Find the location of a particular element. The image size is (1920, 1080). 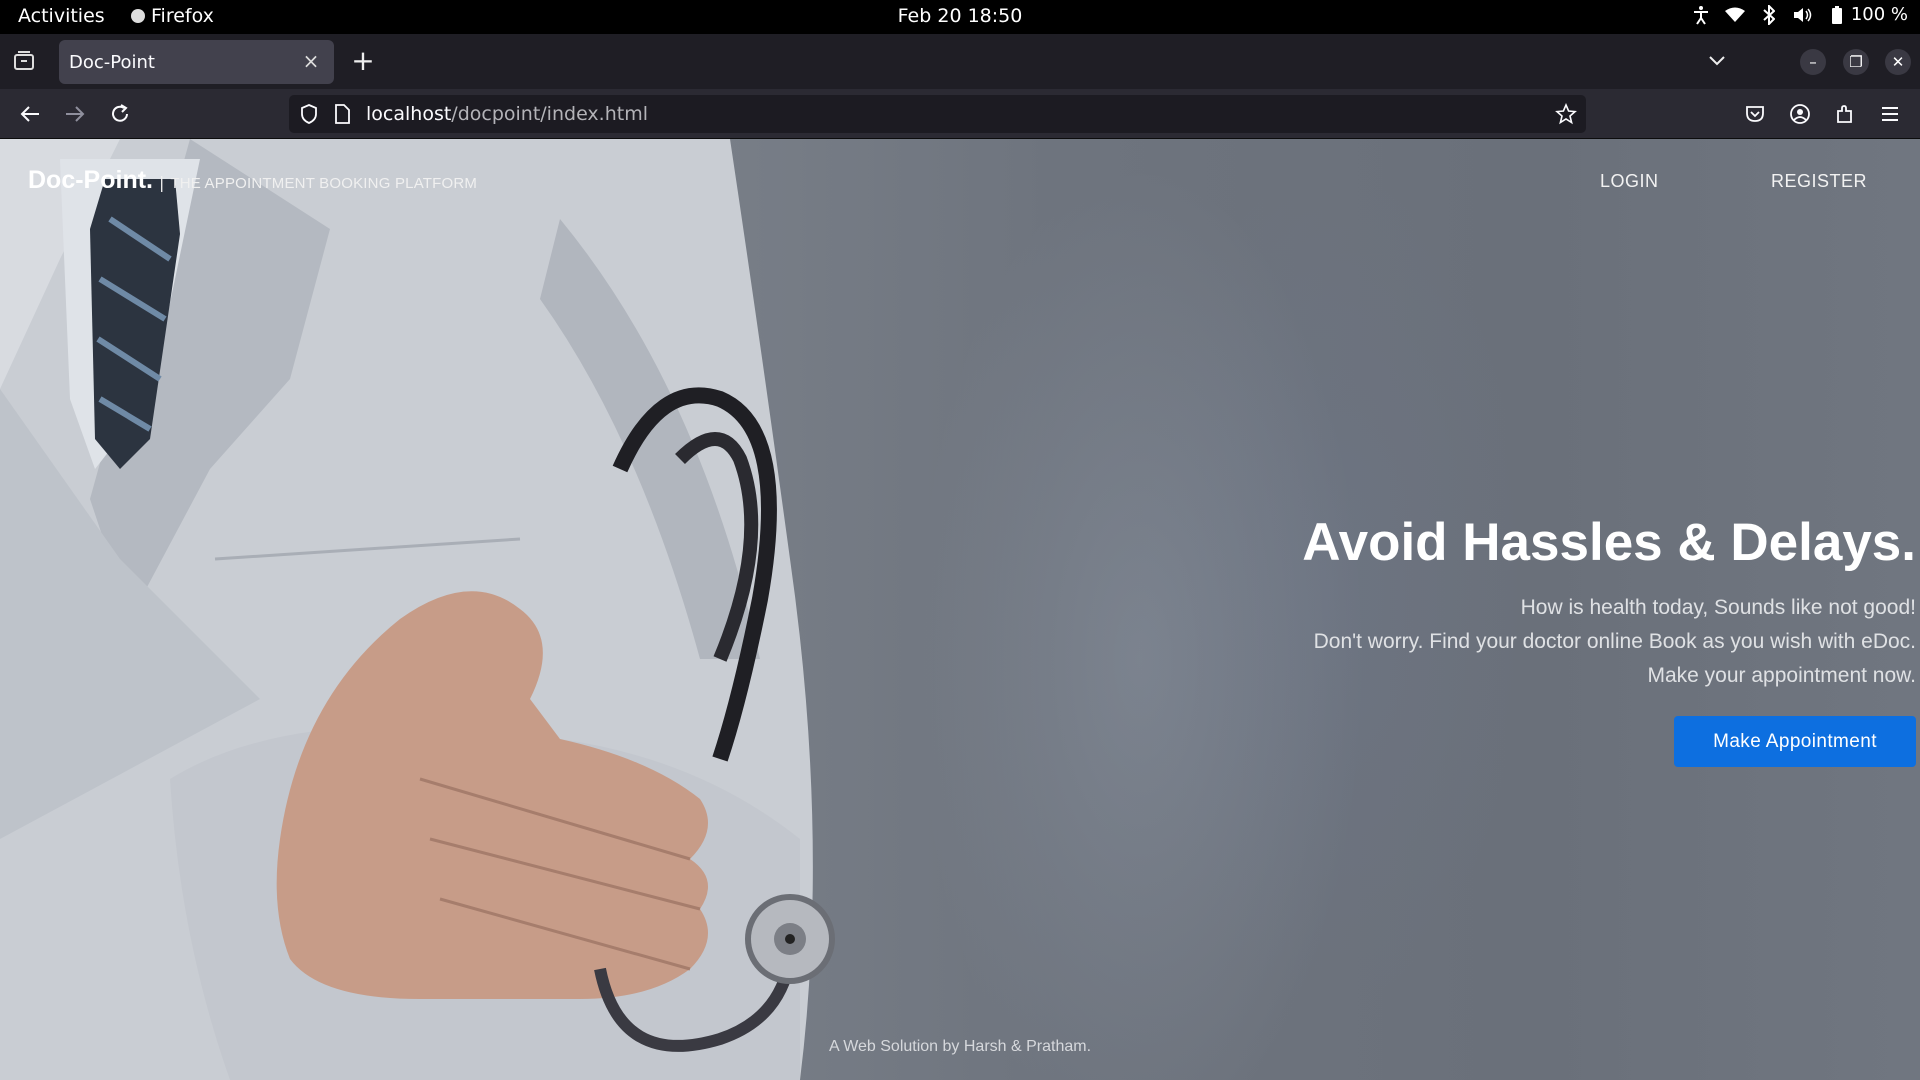

battery-percent: 100 % is located at coordinates (1879, 14).